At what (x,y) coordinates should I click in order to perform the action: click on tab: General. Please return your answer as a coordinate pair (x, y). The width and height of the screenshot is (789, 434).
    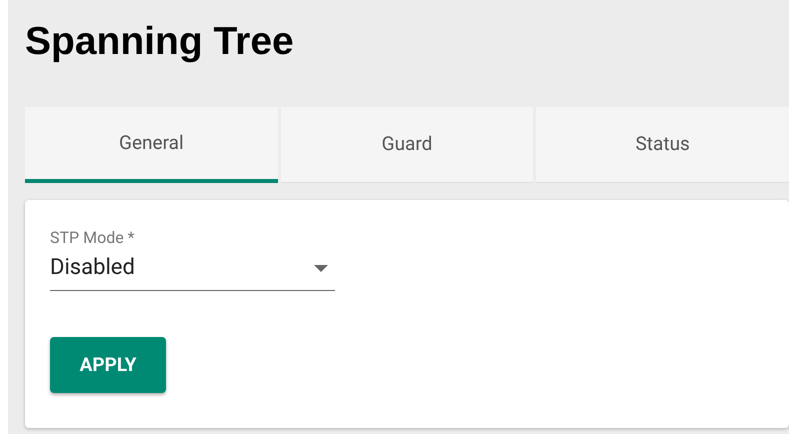
    Looking at the image, I should click on (151, 145).